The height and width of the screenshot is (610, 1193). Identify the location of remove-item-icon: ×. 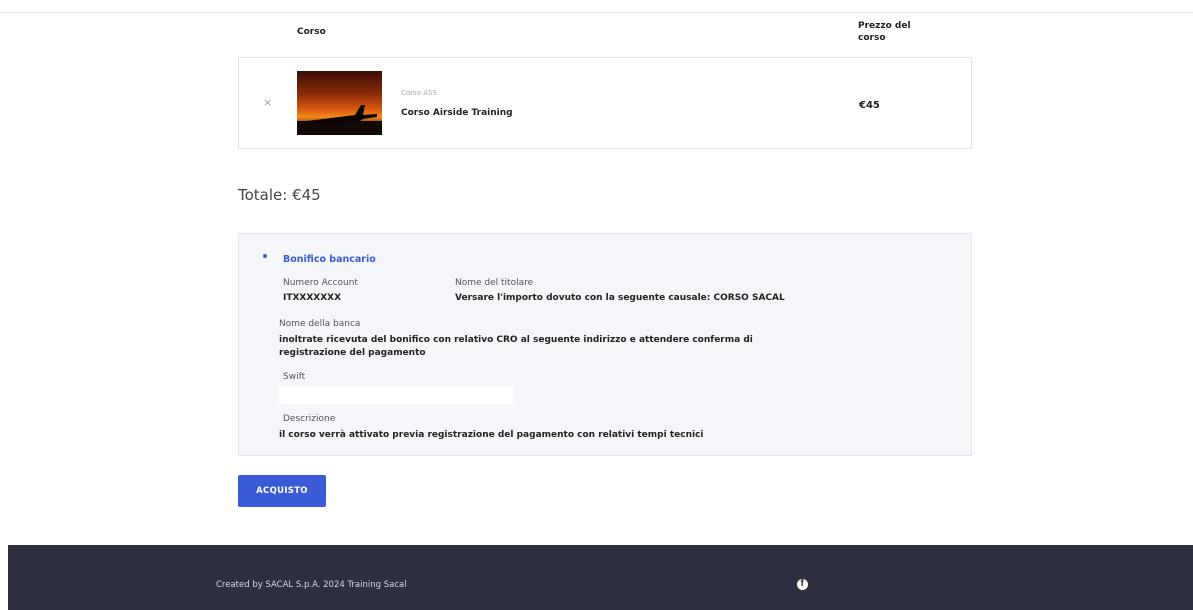
(267, 102).